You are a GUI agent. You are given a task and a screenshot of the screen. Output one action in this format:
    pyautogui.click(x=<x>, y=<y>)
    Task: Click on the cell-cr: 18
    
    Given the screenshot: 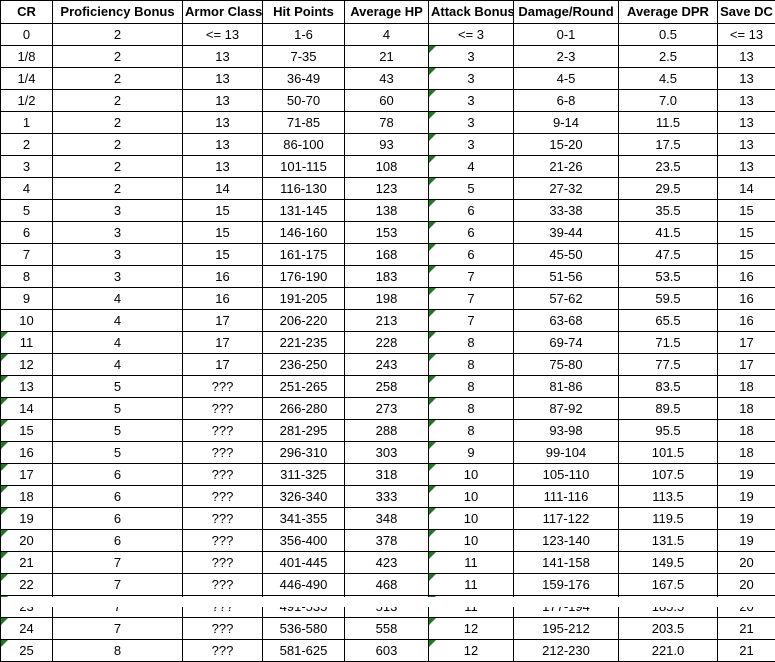 What is the action you would take?
    pyautogui.click(x=27, y=497)
    